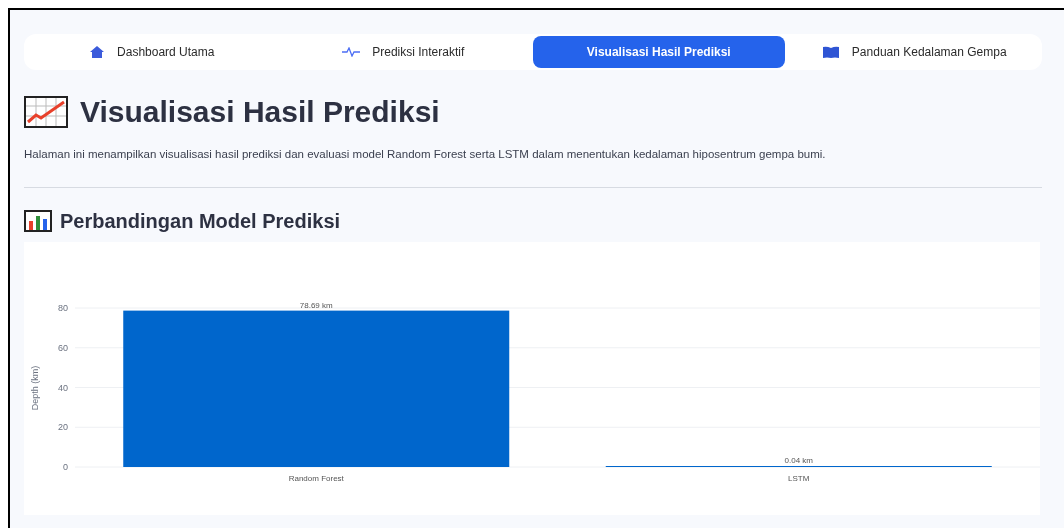 The width and height of the screenshot is (1064, 528). I want to click on nav-tab: Panduan Kedalaman Gempa, so click(914, 52).